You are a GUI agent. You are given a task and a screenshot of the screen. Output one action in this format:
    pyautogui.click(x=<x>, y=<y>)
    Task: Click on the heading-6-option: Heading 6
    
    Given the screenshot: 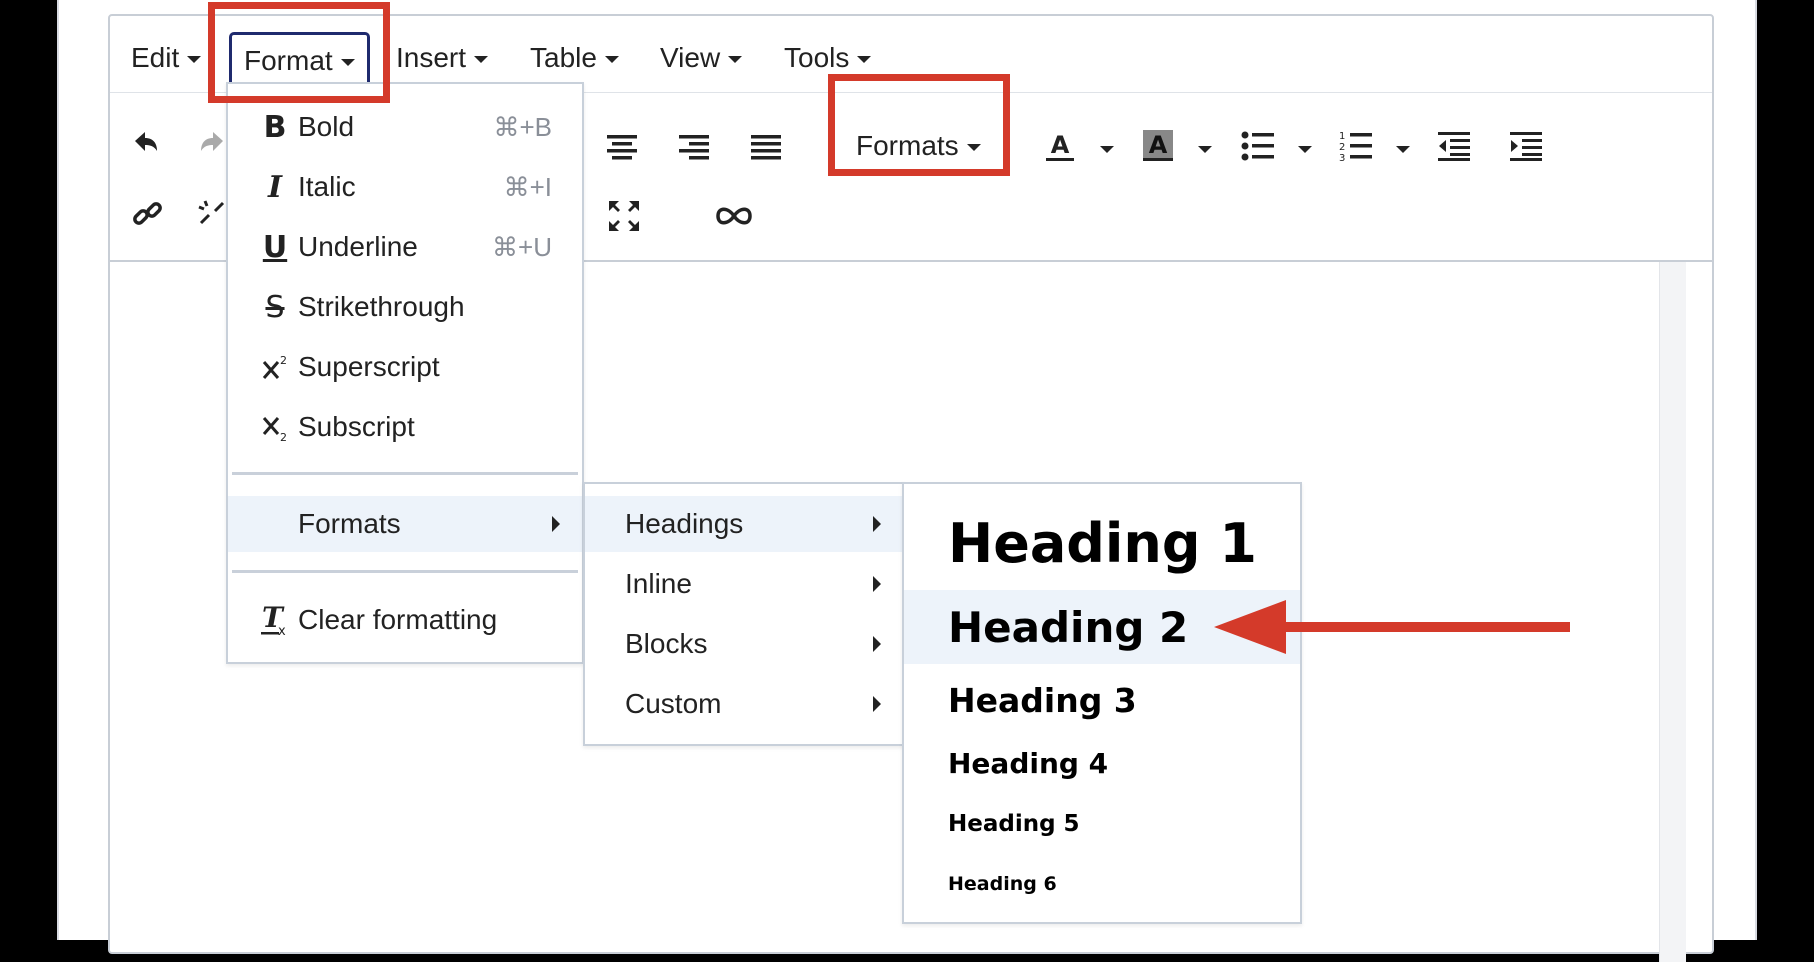 What is the action you would take?
    pyautogui.click(x=1102, y=884)
    